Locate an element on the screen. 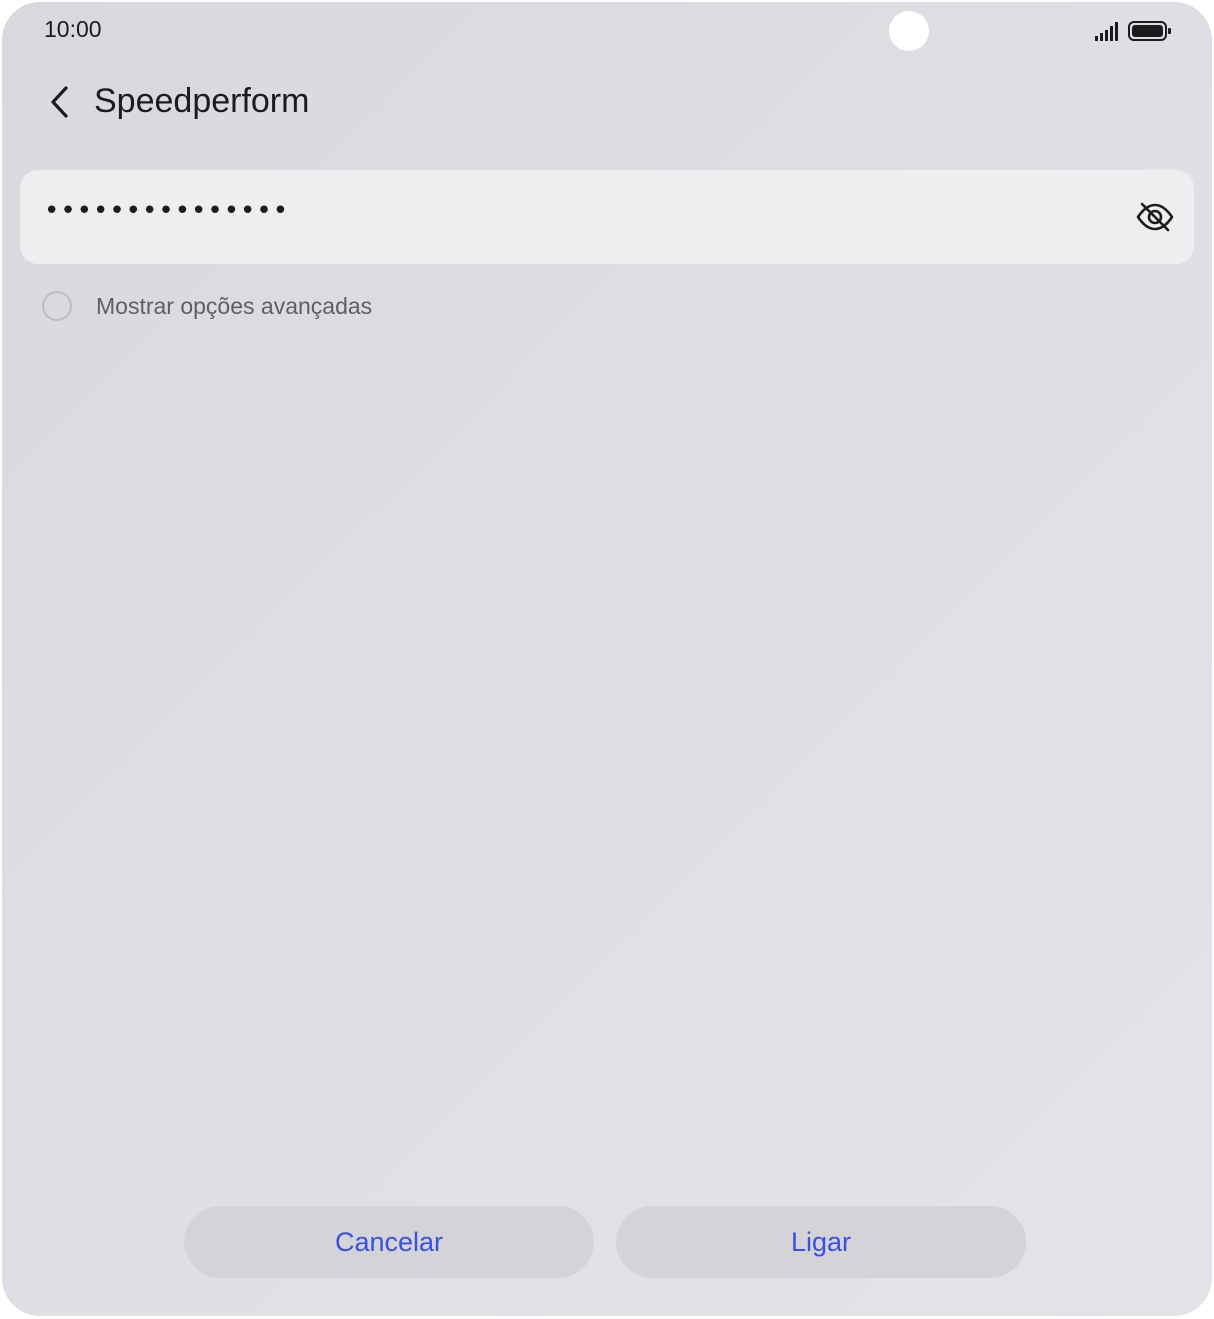 This screenshot has height=1319, width=1214. back-button is located at coordinates (60, 102).